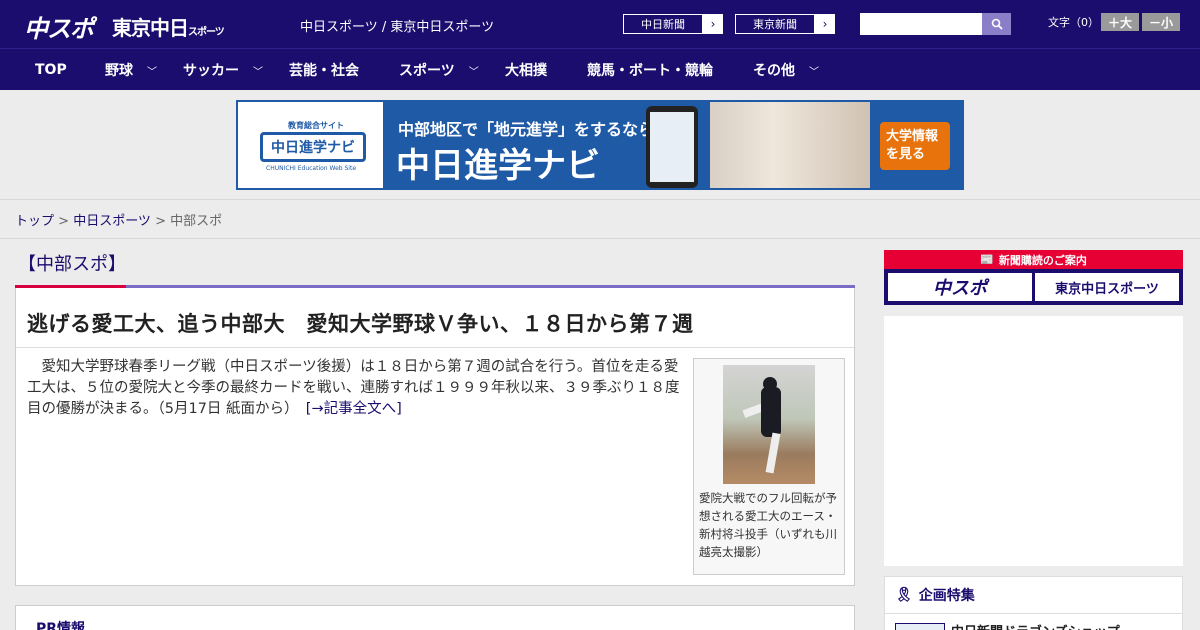 The height and width of the screenshot is (630, 1200). What do you see at coordinates (498, 166) in the screenshot?
I see `banner-line2: 中日進学ナビ` at bounding box center [498, 166].